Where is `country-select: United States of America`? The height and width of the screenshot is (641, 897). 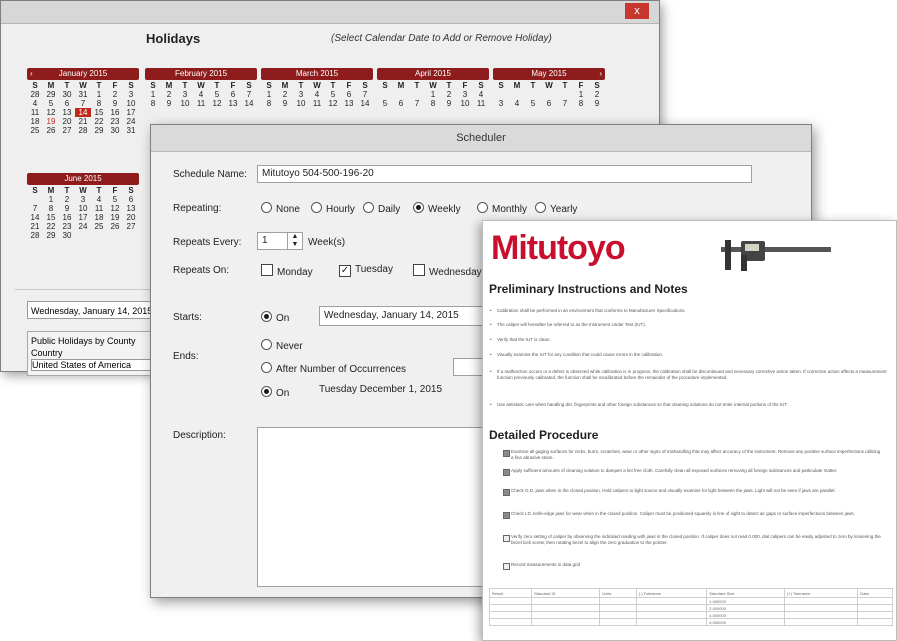
country-select: United States of America is located at coordinates (91, 365).